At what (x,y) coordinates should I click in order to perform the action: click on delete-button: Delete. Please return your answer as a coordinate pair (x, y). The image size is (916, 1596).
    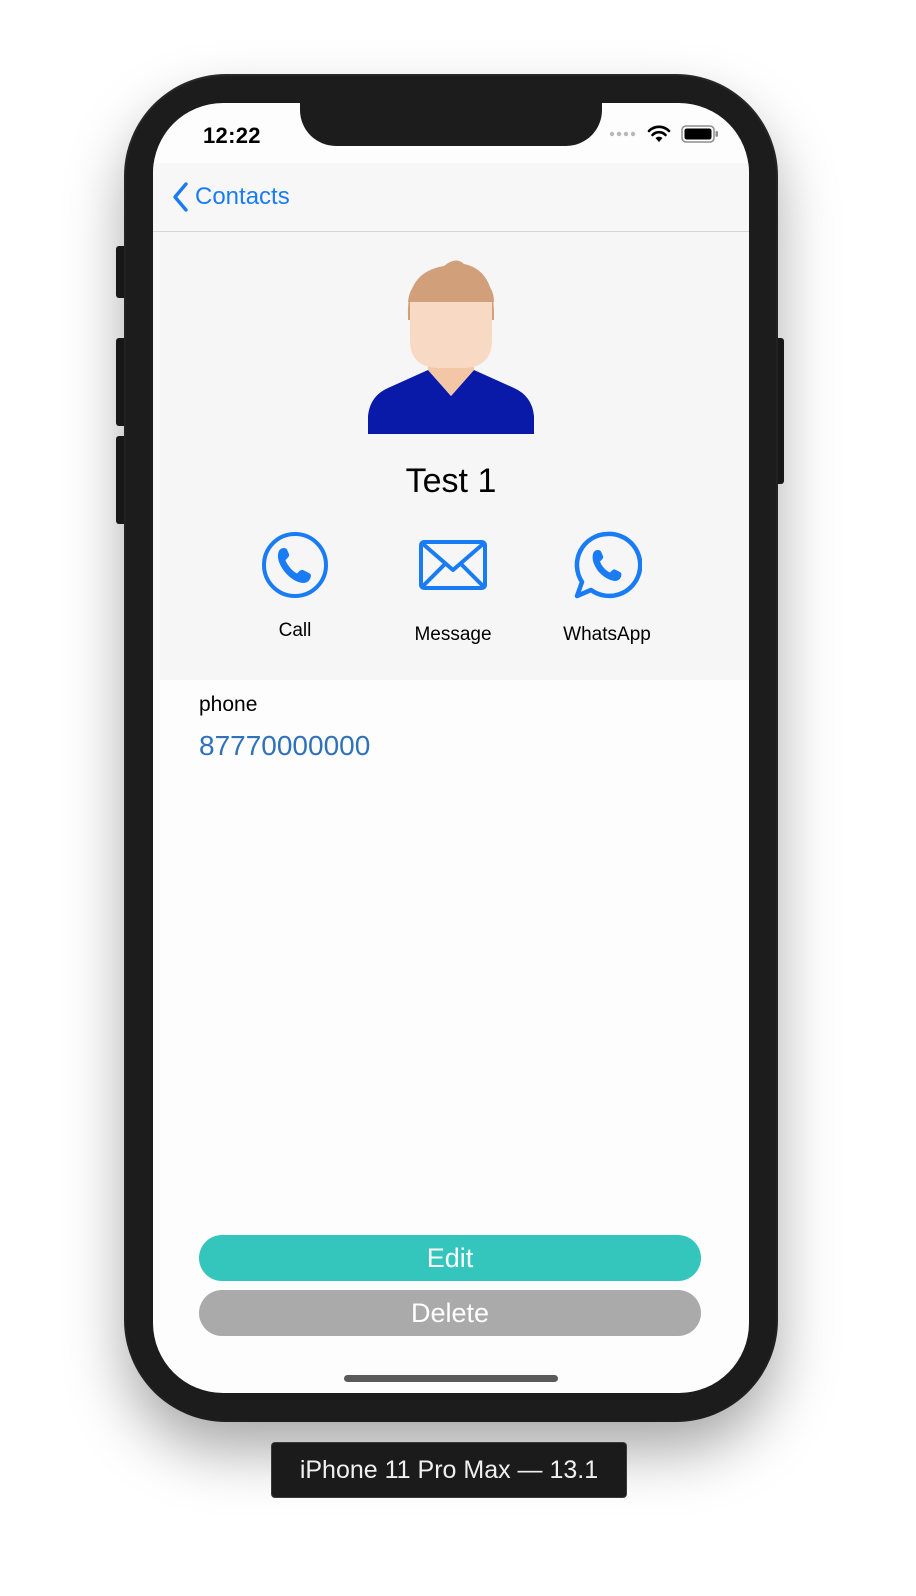
    Looking at the image, I should click on (450, 1313).